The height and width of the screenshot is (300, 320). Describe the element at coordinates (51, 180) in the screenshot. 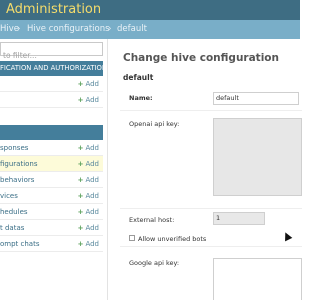

I see `sidebar-model-row: behaviors + Add` at that location.